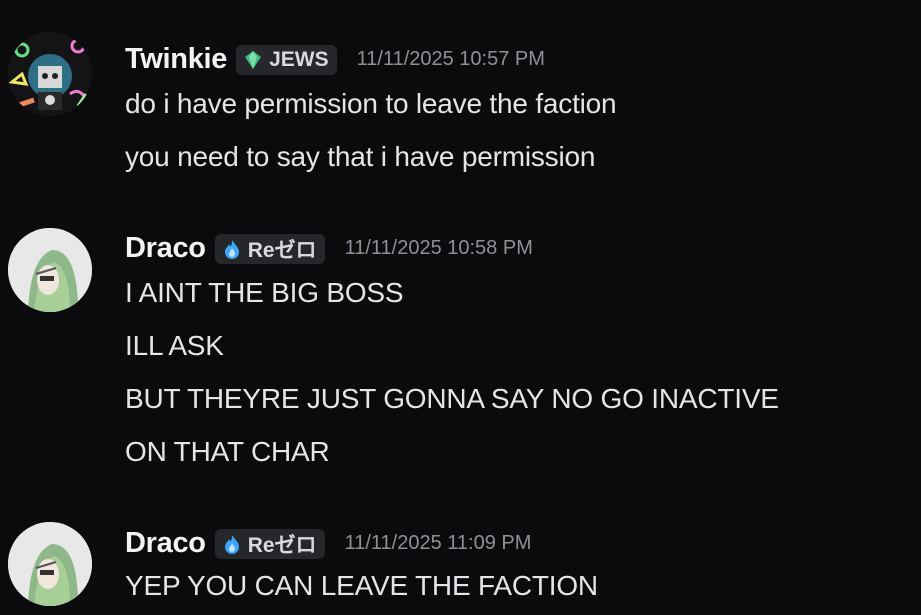  What do you see at coordinates (361, 585) in the screenshot?
I see `message-line: YEP YOU CAN LEAVE THE FACTION` at bounding box center [361, 585].